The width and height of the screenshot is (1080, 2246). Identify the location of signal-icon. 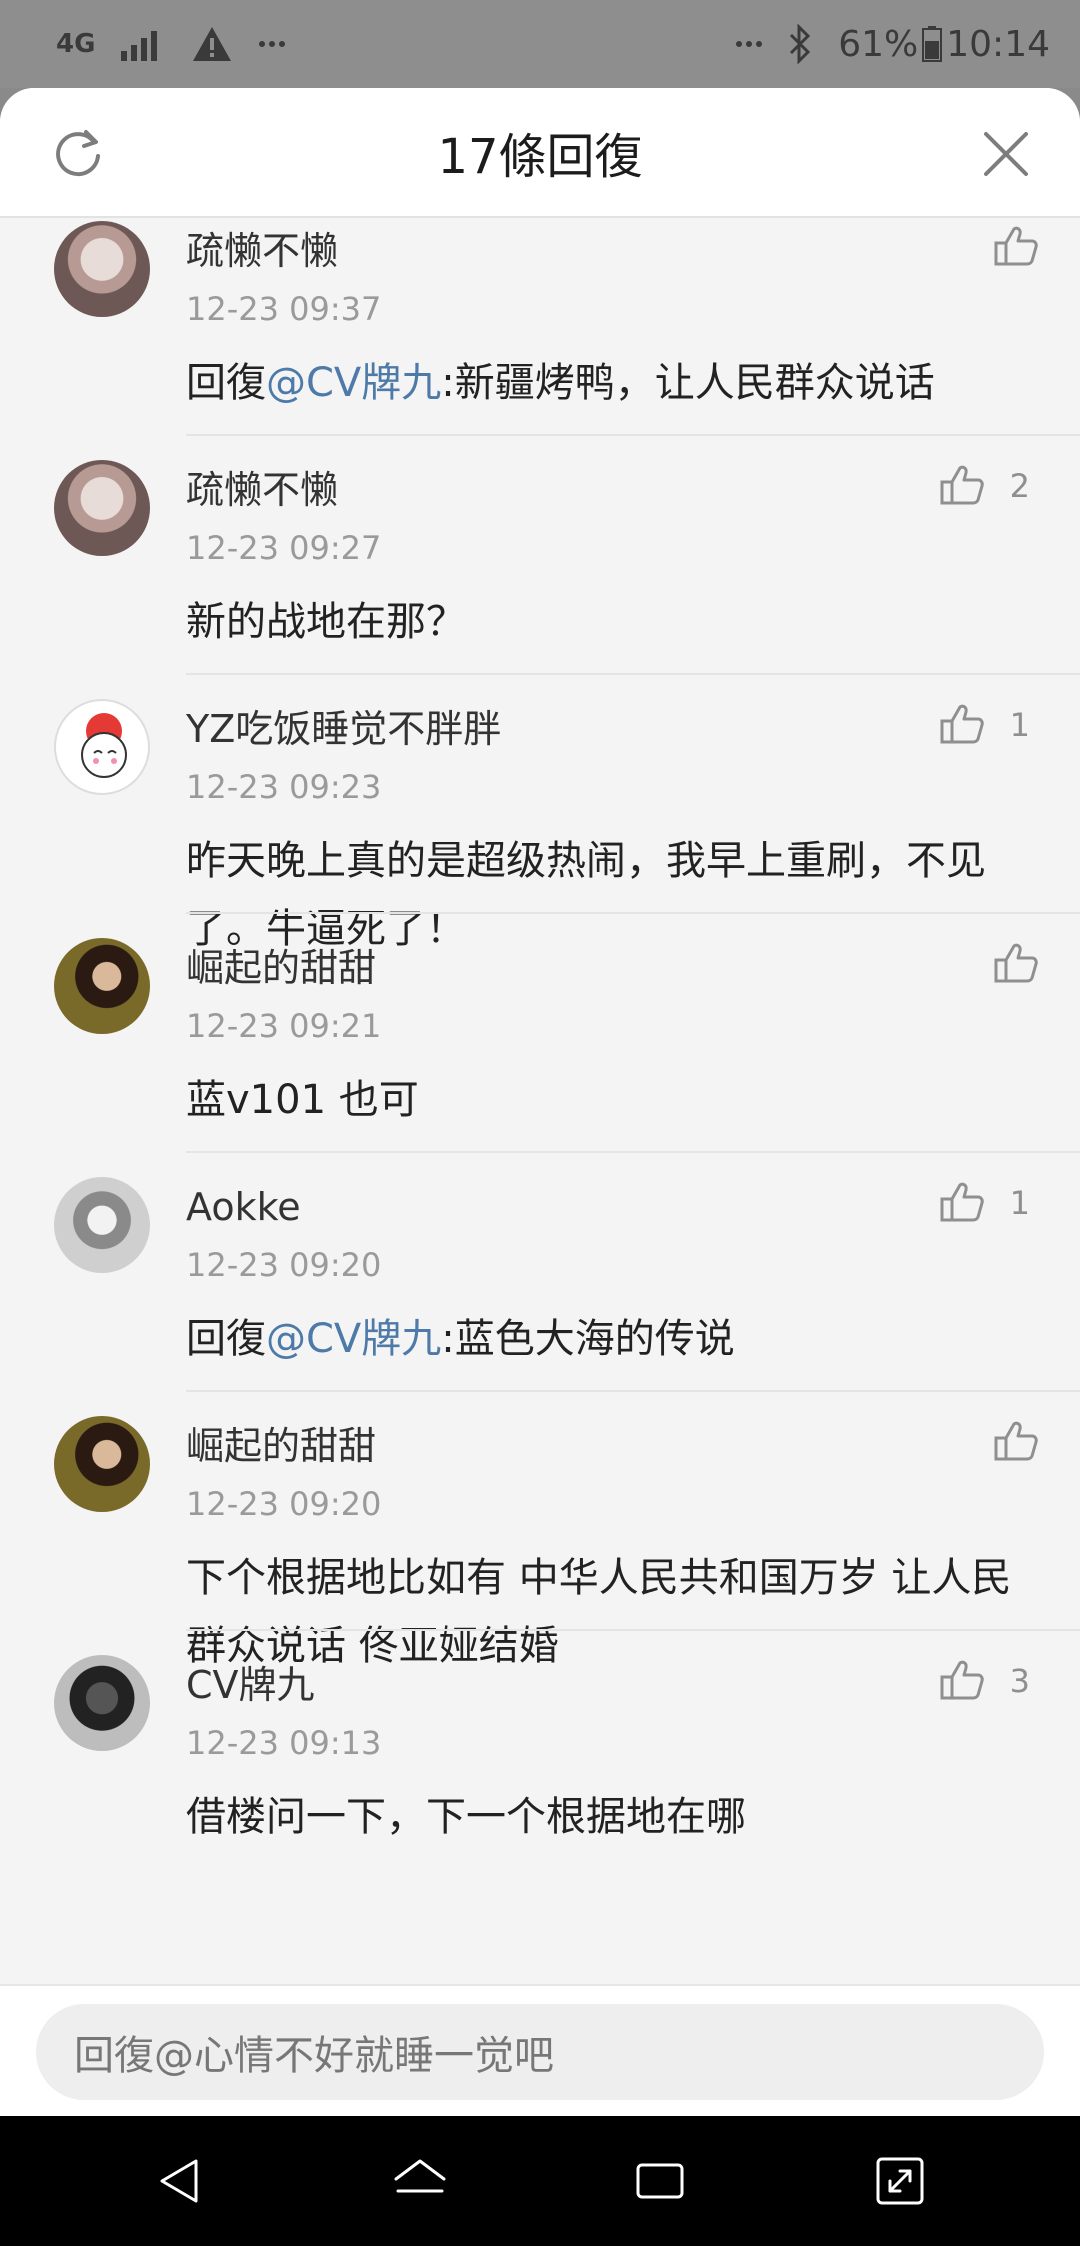
(139, 46).